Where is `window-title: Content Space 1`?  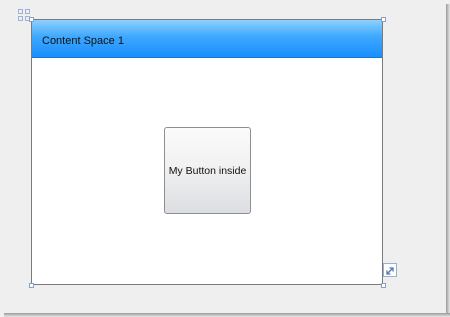
window-title: Content Space 1 is located at coordinates (83, 41).